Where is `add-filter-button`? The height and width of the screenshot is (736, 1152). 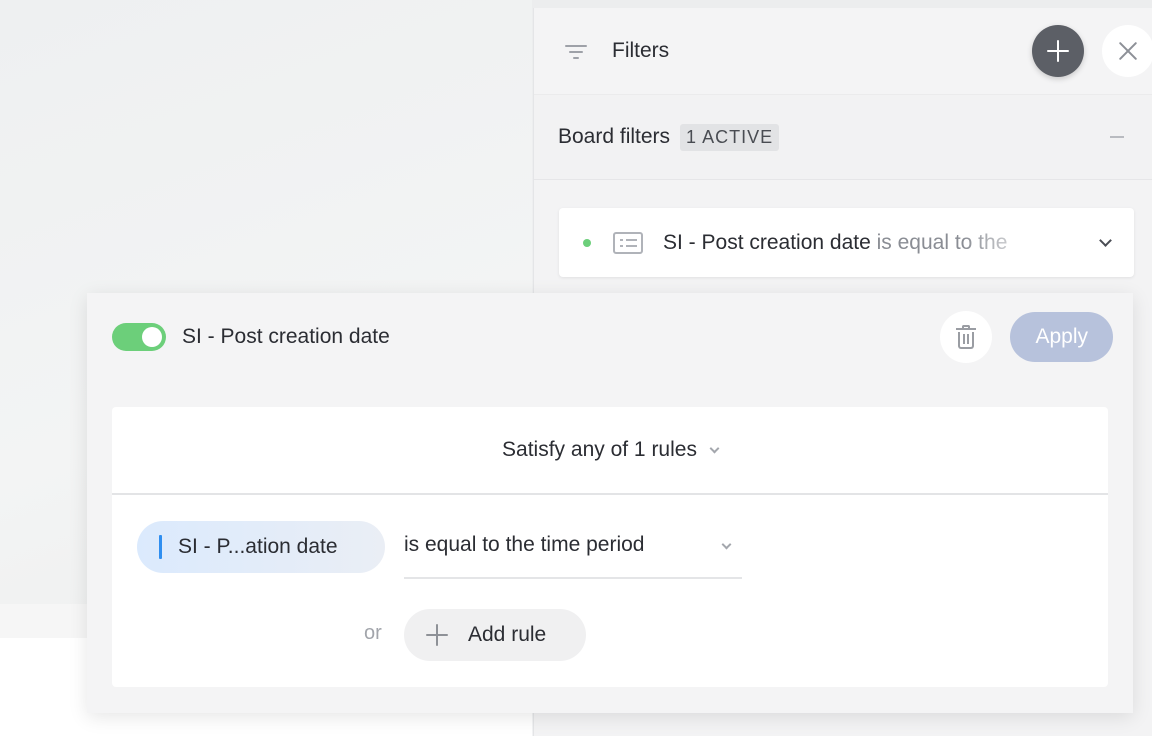 add-filter-button is located at coordinates (1058, 51).